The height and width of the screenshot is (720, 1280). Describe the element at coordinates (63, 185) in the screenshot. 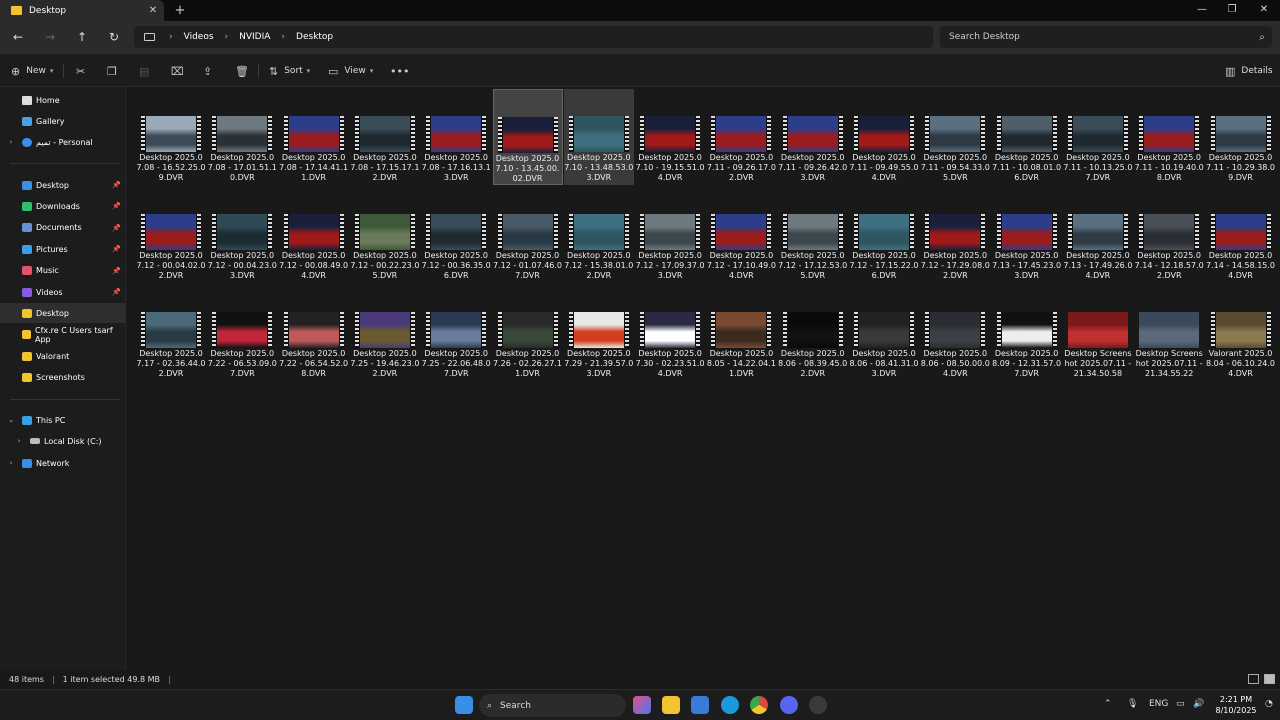

I see `sidebar-item-desktop: Desktop 📌` at that location.